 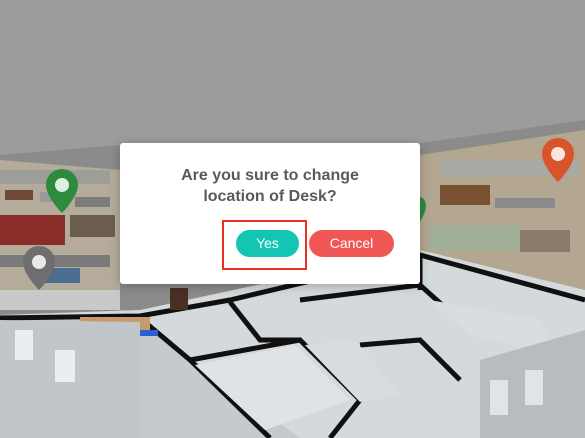 I want to click on green-map-pin-icon, so click(x=62, y=191).